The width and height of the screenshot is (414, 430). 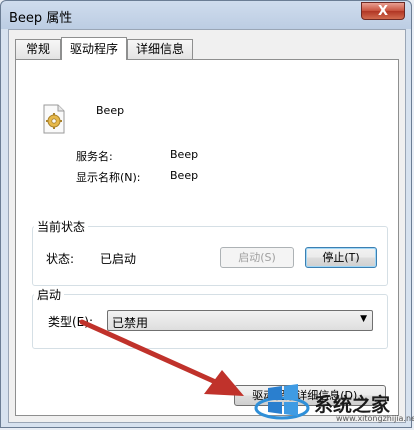 I want to click on startup-type-value: 已禁用, so click(x=130, y=323).